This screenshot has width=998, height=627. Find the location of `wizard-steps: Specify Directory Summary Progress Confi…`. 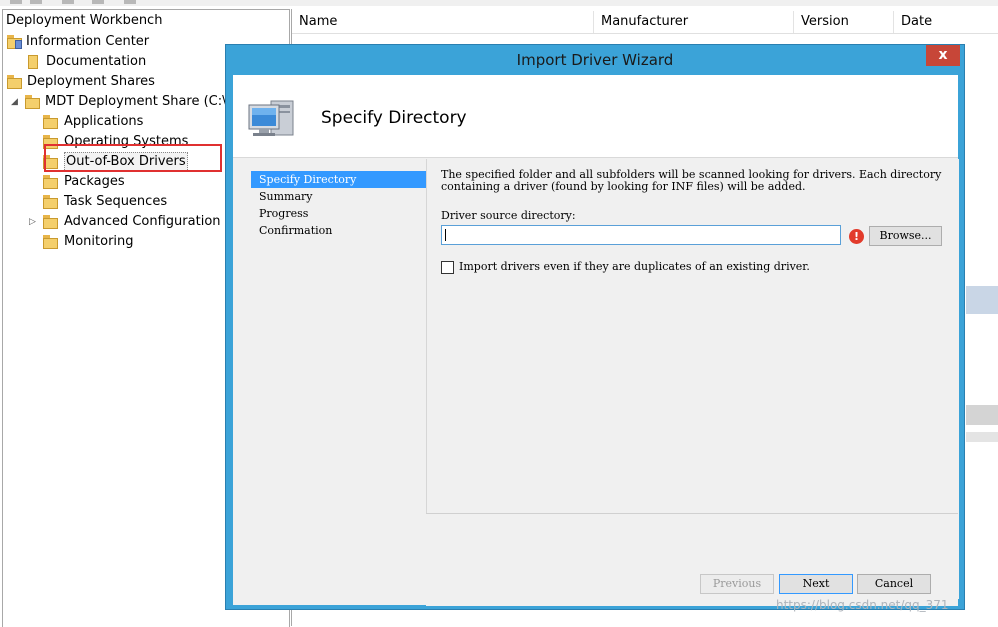

wizard-steps: Specify Directory Summary Progress Confi… is located at coordinates (339, 205).